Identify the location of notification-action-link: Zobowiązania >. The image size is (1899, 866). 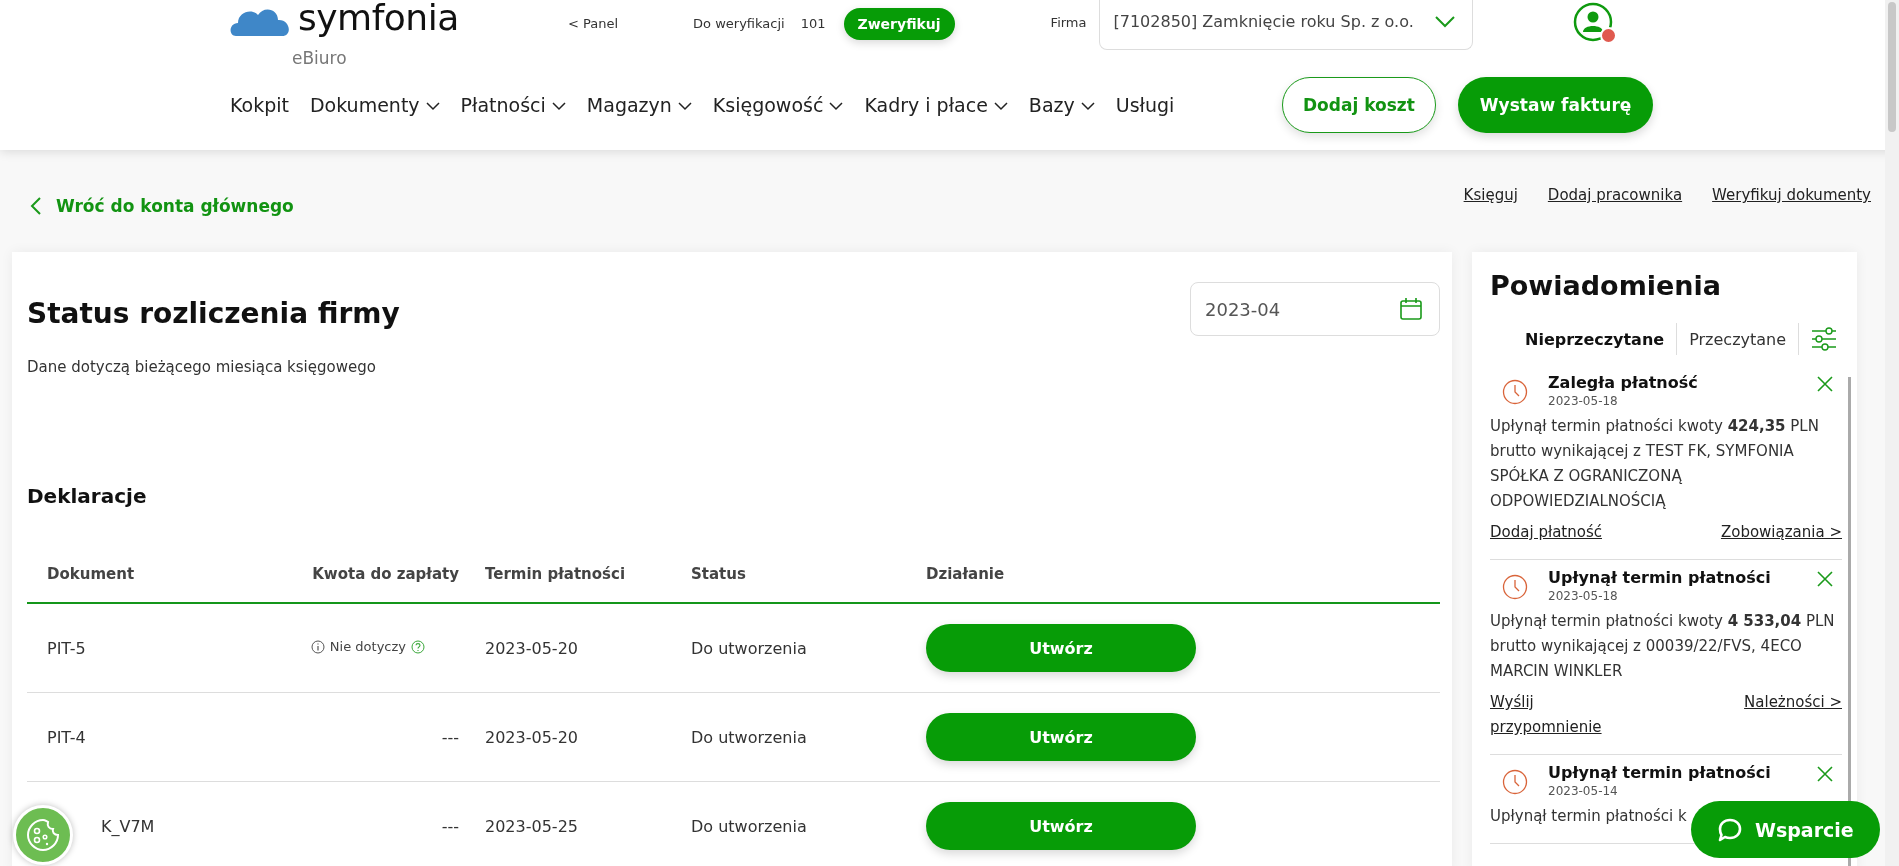
(1781, 532).